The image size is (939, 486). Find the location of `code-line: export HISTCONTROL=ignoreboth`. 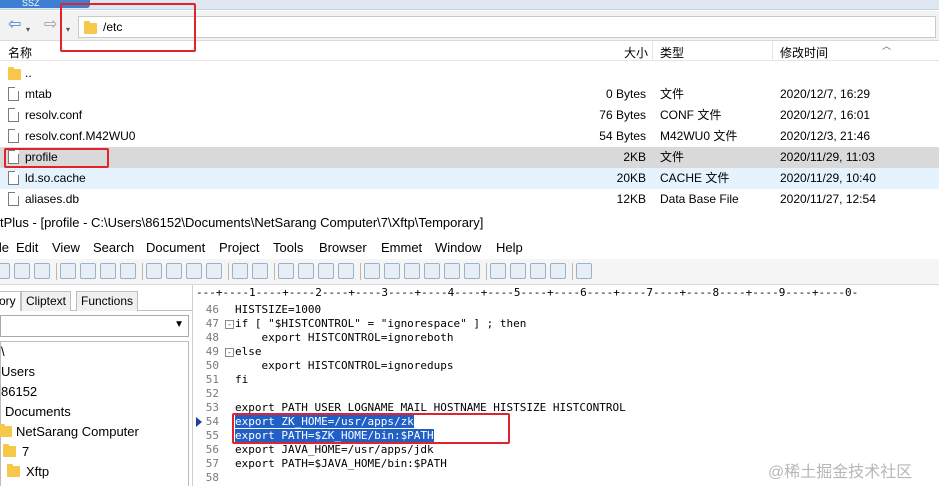

code-line: export HISTCONTROL=ignoreboth is located at coordinates (344, 338).